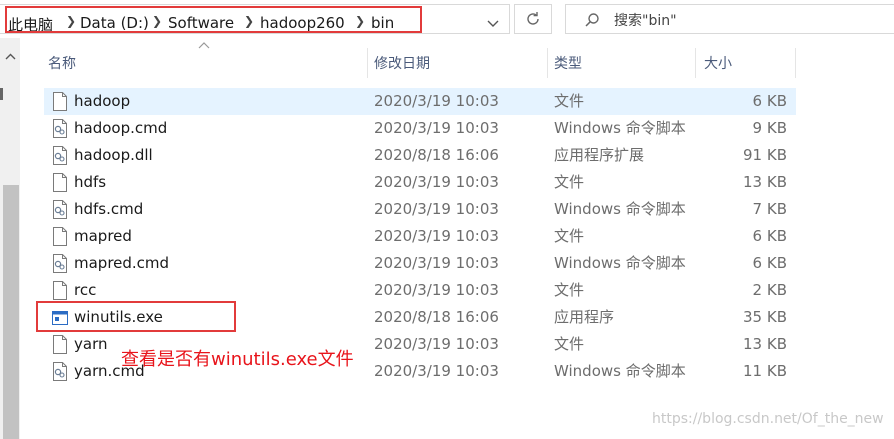 This screenshot has width=894, height=439. Describe the element at coordinates (382, 23) in the screenshot. I see `breadcrumb-bin: bin` at that location.